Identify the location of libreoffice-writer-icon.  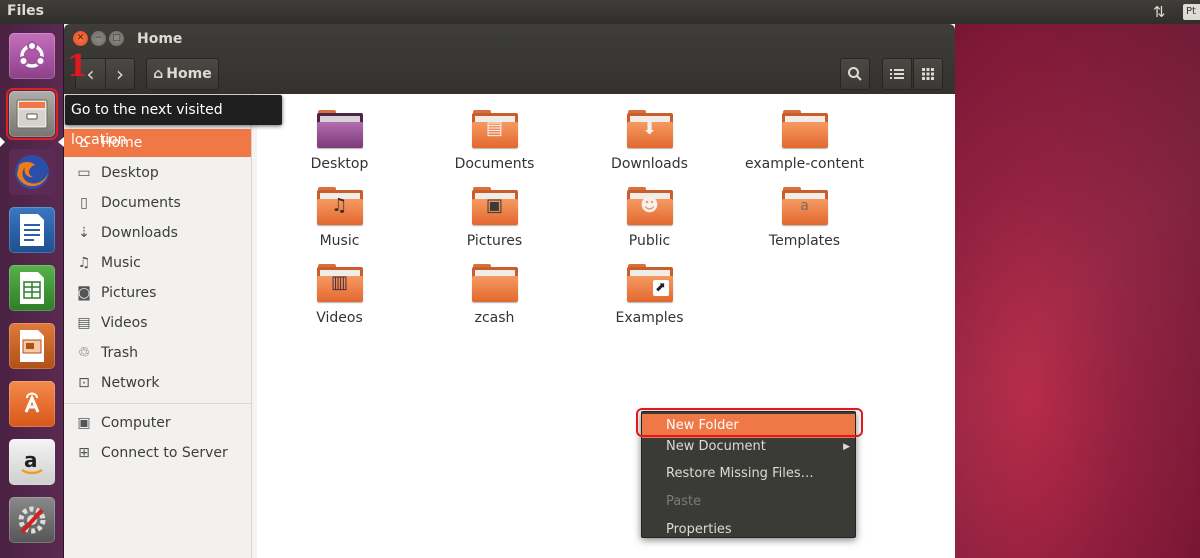
(32, 230).